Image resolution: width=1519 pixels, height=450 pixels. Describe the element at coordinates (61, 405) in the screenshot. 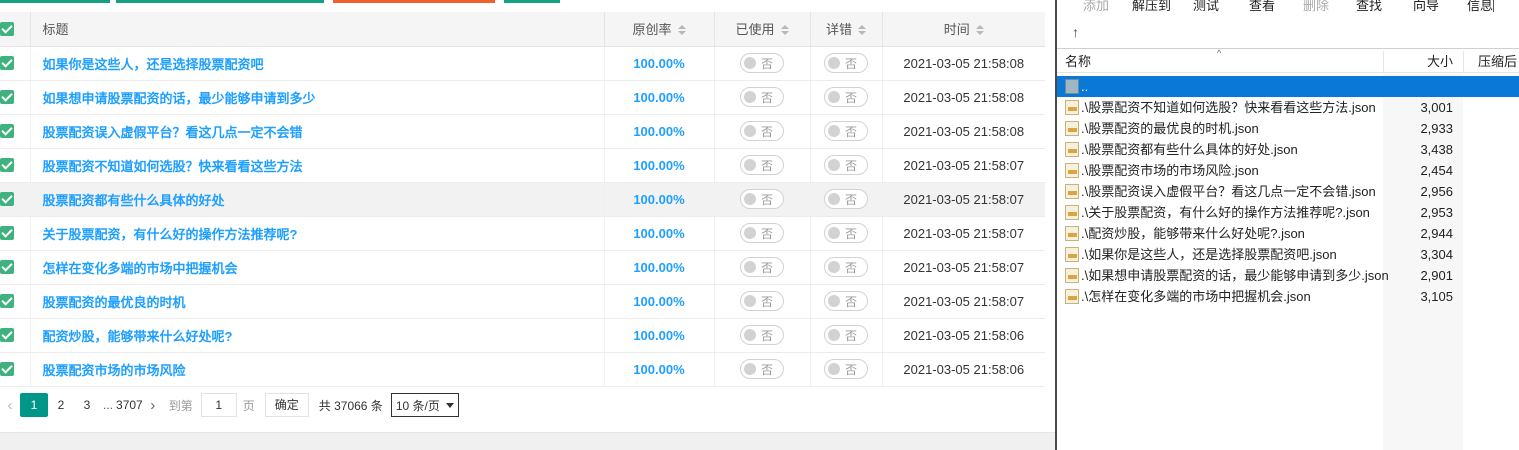

I see `page-link: 2` at that location.